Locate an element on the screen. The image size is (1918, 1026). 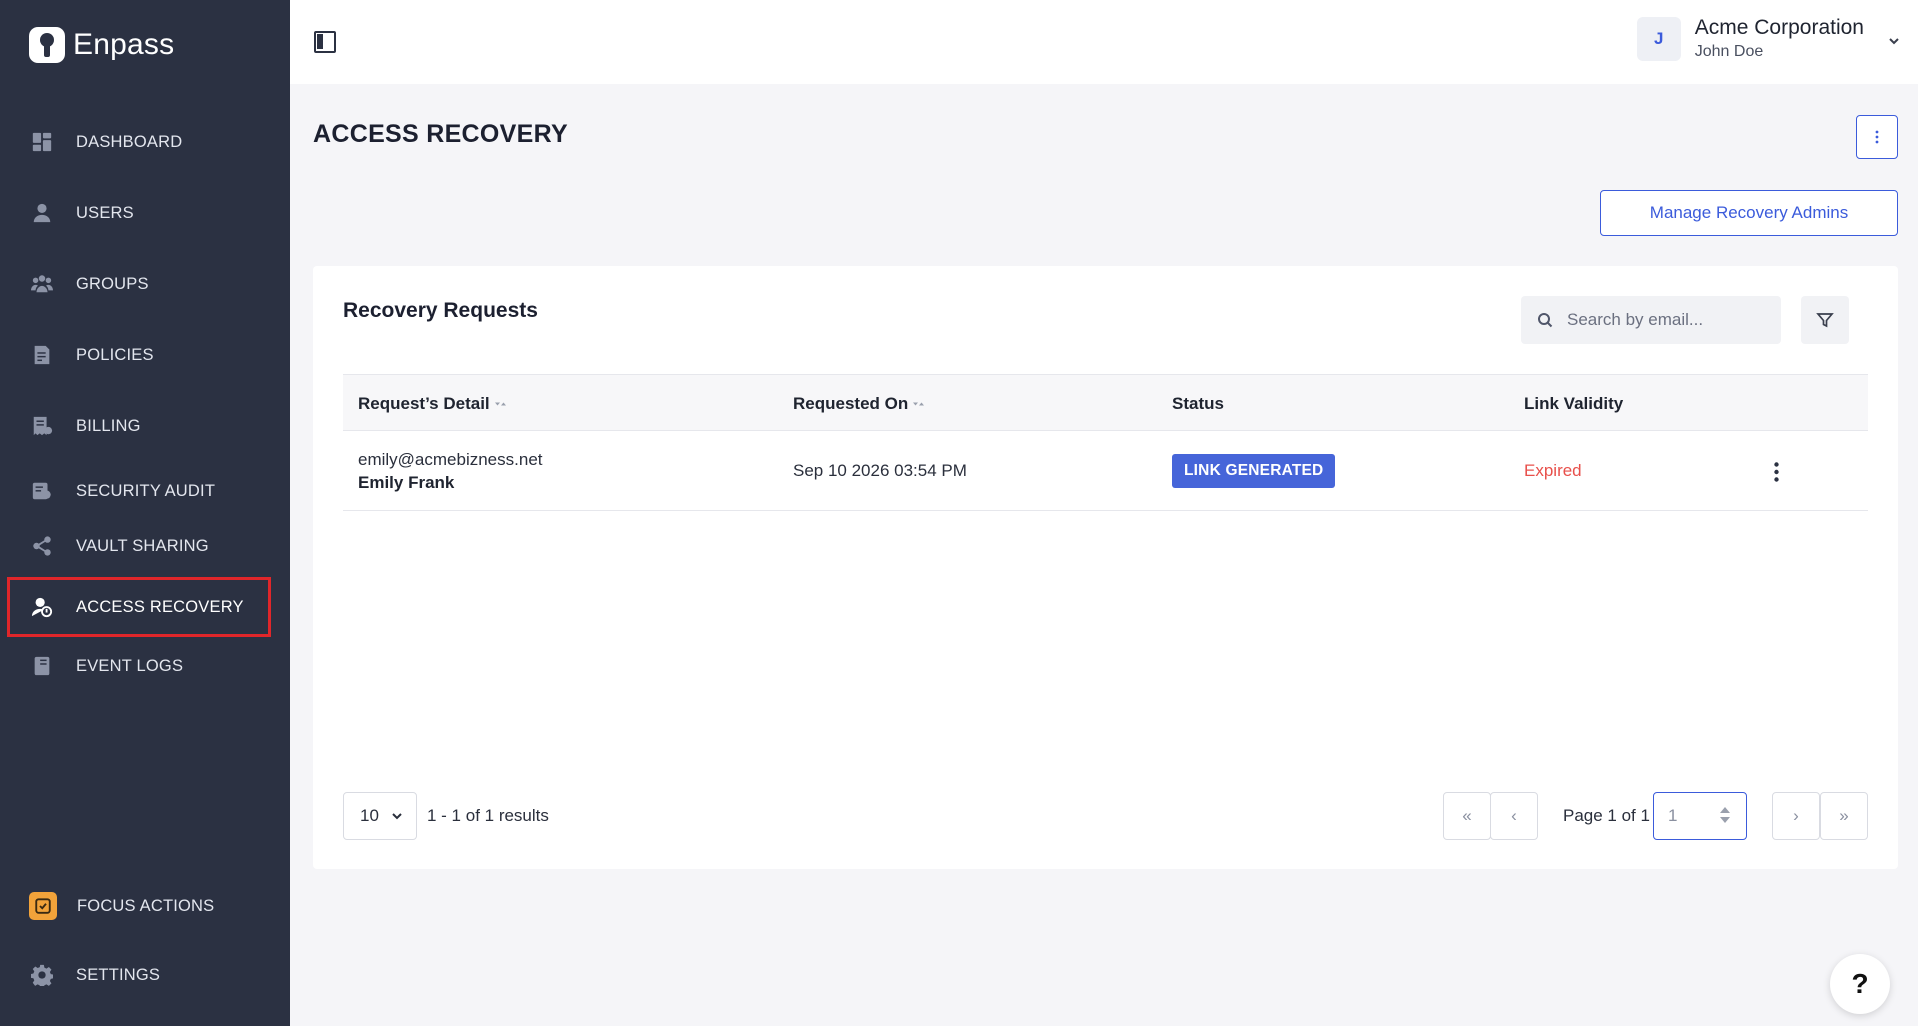
user-icon is located at coordinates (42, 213).